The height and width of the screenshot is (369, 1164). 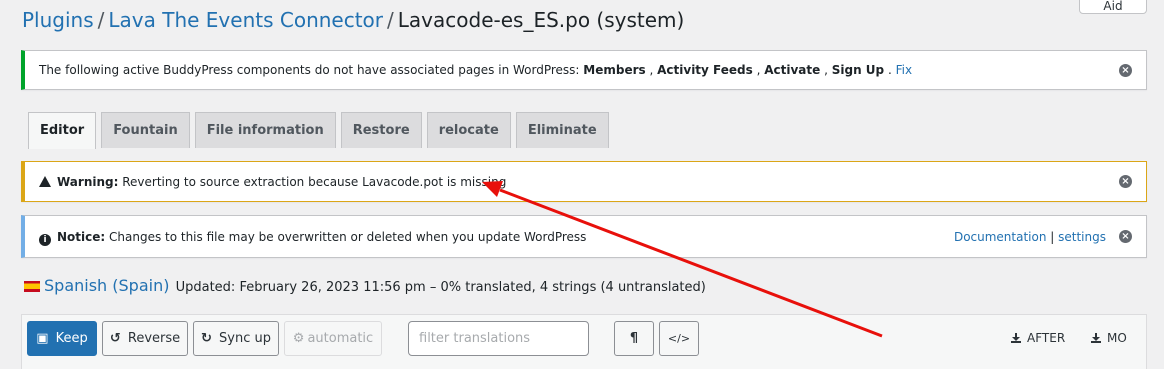 What do you see at coordinates (1113, 7) in the screenshot?
I see `help-button: Aid` at bounding box center [1113, 7].